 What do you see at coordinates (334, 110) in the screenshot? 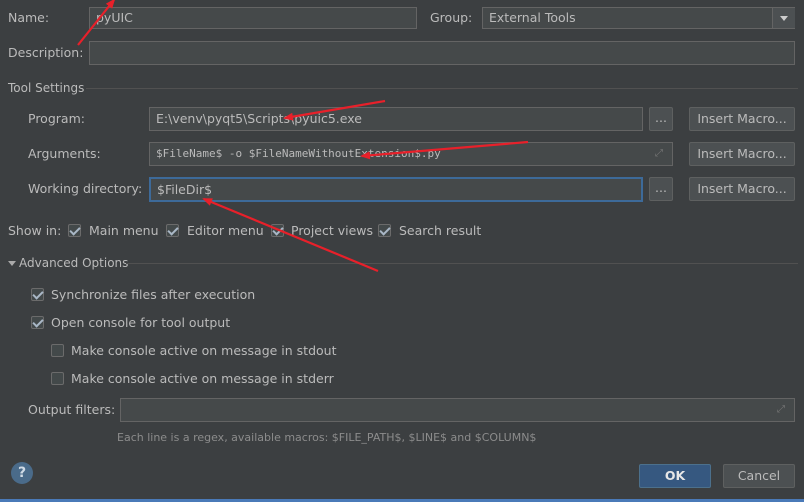
I see `arrow-to-program` at bounding box center [334, 110].